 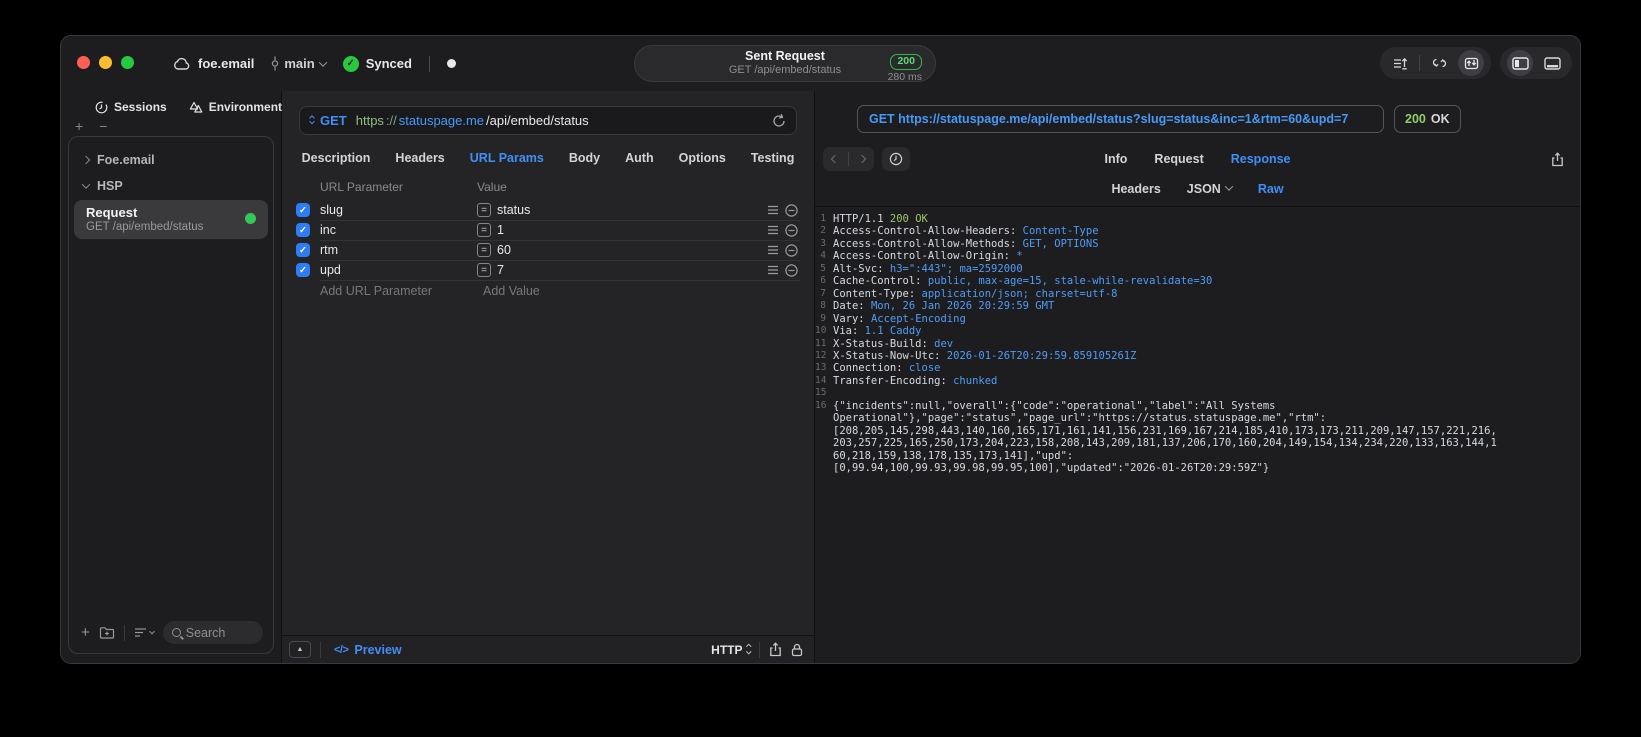 What do you see at coordinates (639, 158) in the screenshot?
I see `tab-auth: Auth` at bounding box center [639, 158].